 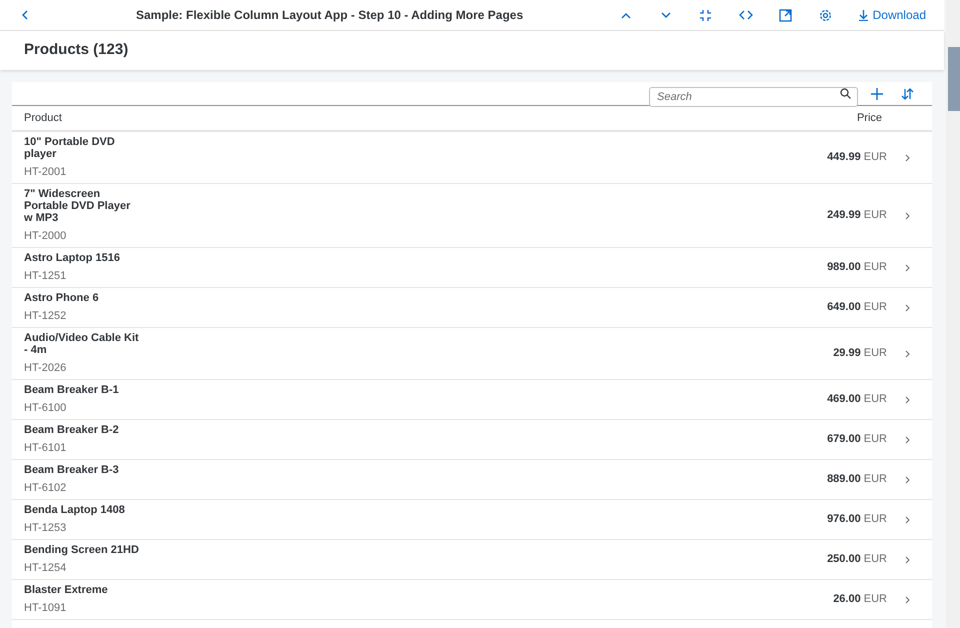 What do you see at coordinates (705, 15) in the screenshot?
I see `exit-full-screen-icon` at bounding box center [705, 15].